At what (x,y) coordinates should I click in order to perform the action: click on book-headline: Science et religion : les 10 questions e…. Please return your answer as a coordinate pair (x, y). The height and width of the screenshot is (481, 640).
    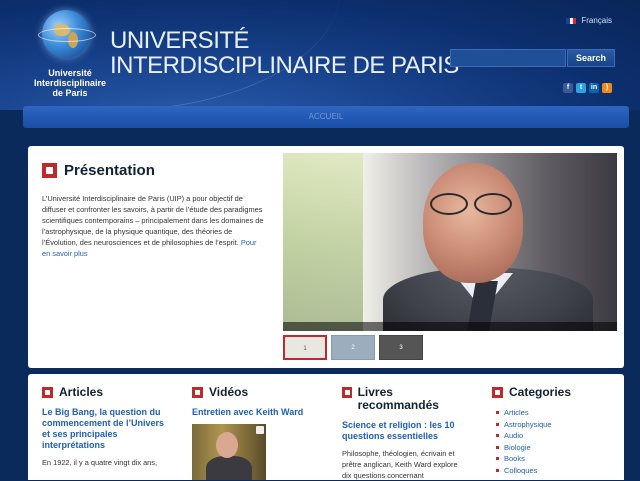
    Looking at the image, I should click on (402, 431).